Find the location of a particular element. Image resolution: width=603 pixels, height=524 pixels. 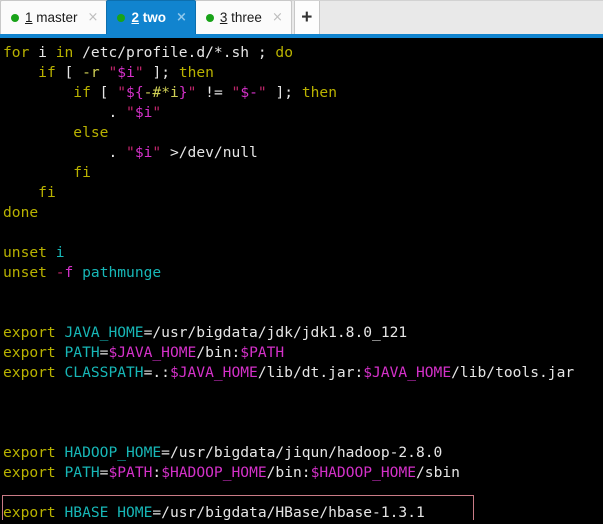

tab-label-three: 3 three is located at coordinates (241, 17).